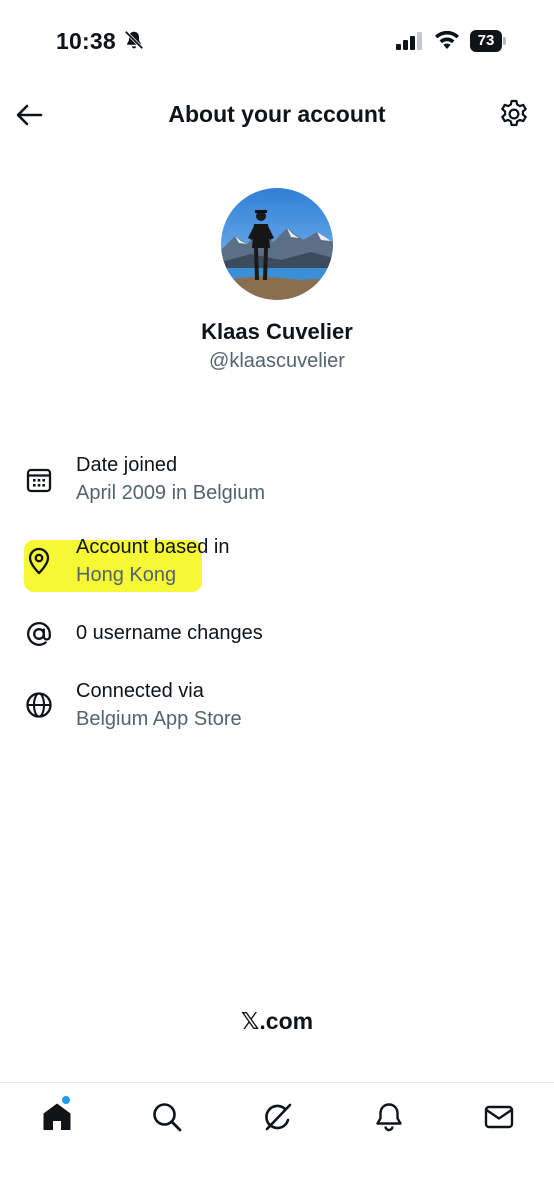 The height and width of the screenshot is (1200, 554). I want to click on date-joined-value: April 2009 in Belgium, so click(170, 493).